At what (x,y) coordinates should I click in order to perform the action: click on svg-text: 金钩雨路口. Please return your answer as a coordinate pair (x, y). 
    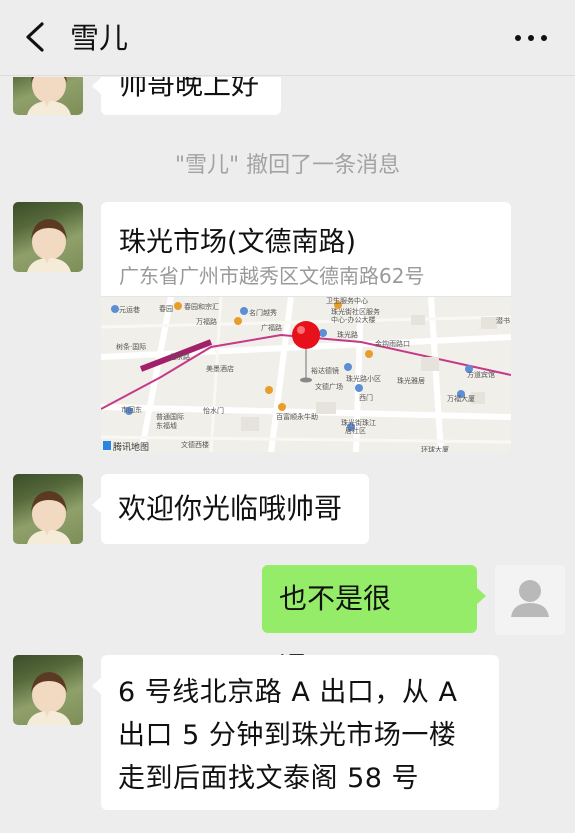
    Looking at the image, I should click on (392, 343).